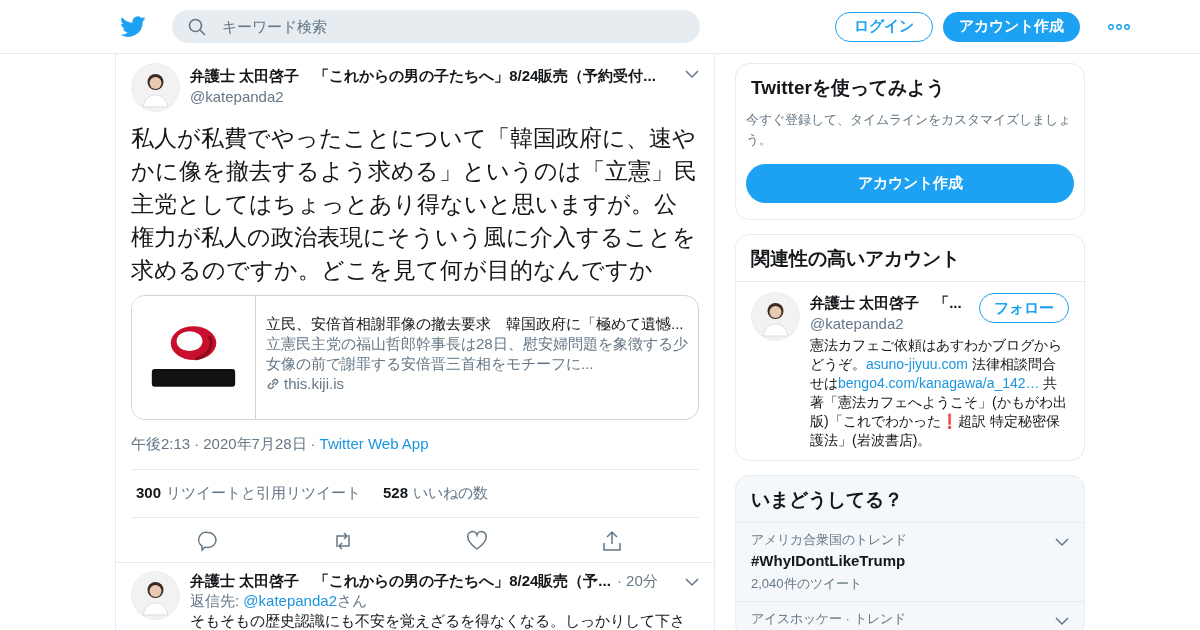  I want to click on bird-logo-icon, so click(133, 26).